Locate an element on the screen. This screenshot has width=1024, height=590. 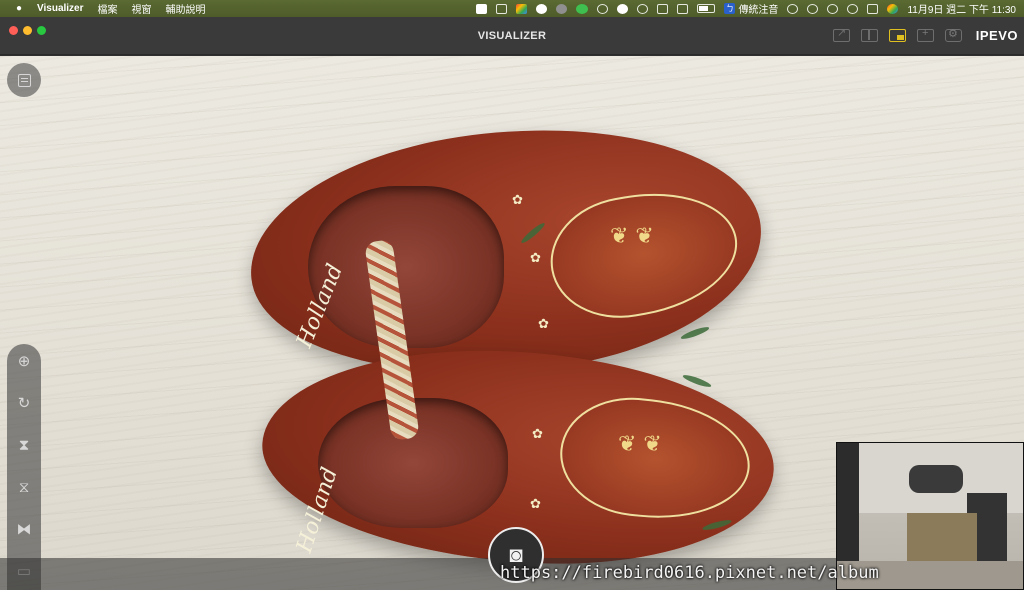
ipevo-logo: IPEVO is located at coordinates (996, 35).